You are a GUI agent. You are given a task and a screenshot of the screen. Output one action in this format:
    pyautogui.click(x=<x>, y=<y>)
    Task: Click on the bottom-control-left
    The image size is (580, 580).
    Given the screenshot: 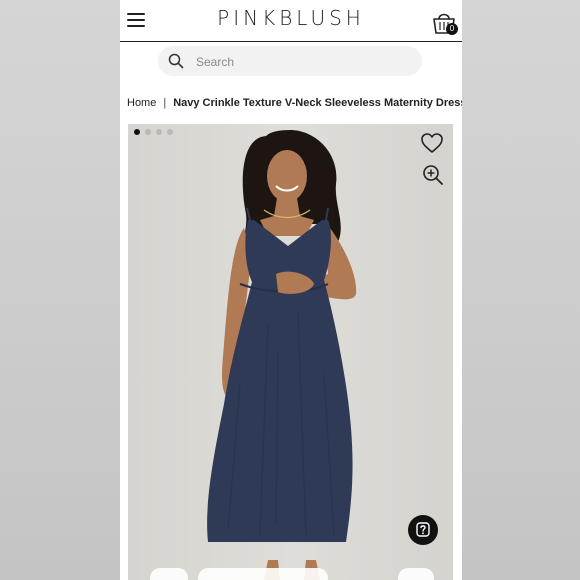 What is the action you would take?
    pyautogui.click(x=169, y=574)
    